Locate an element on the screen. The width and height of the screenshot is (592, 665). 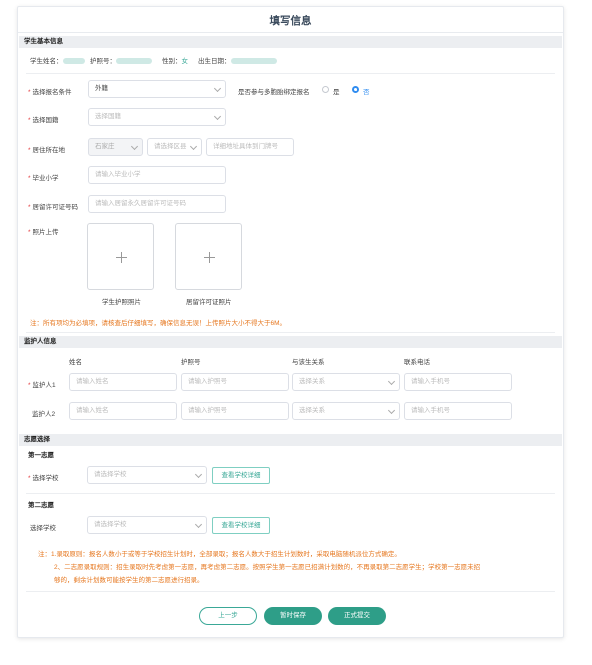
section-guardian: 监护人信息 is located at coordinates (290, 342).